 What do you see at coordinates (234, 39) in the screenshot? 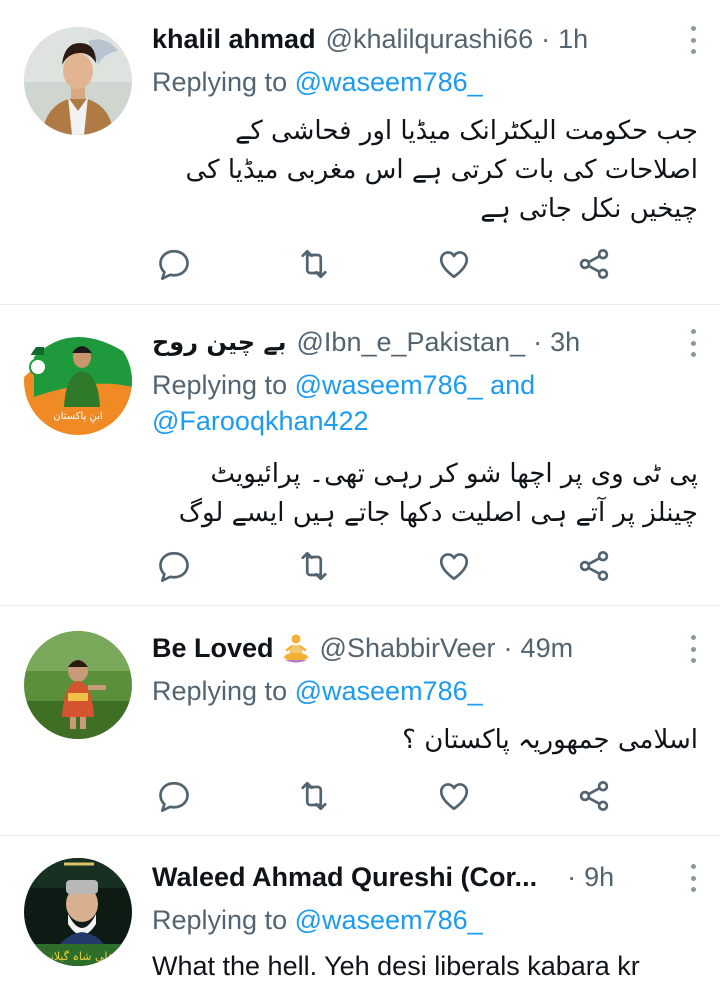
I see `display-name: khalil ahmad` at bounding box center [234, 39].